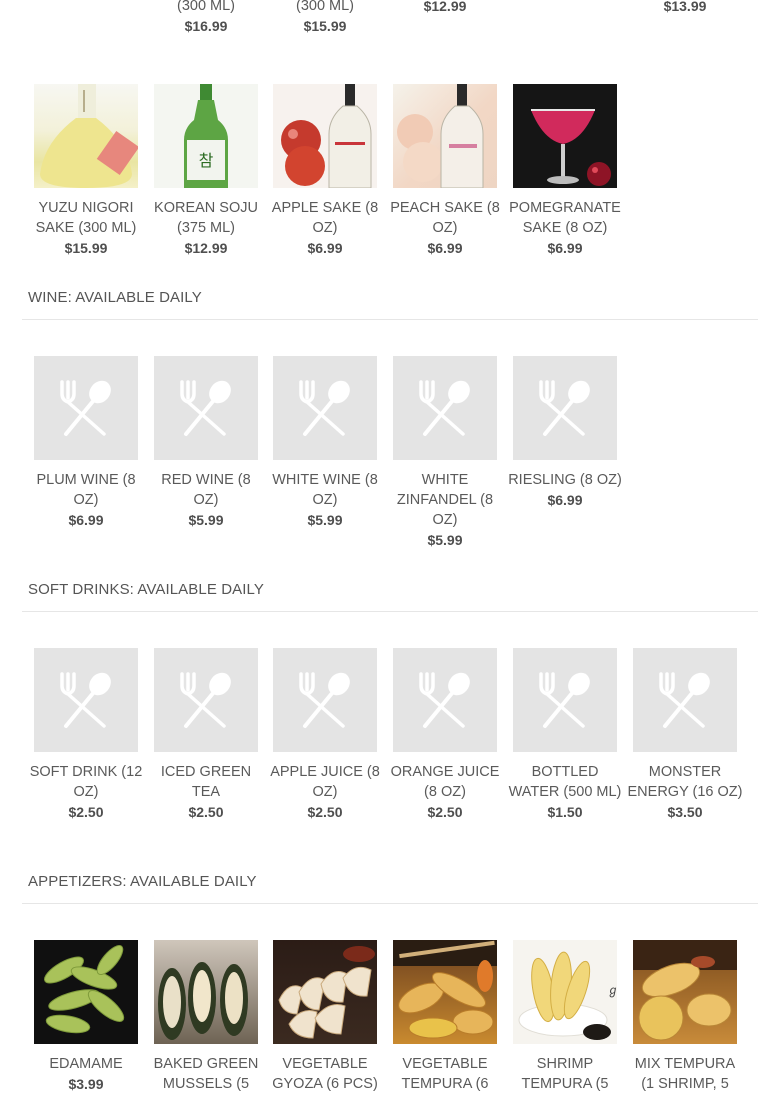 The image size is (770, 1094). Describe the element at coordinates (325, 992) in the screenshot. I see `gyoza-photo` at that location.